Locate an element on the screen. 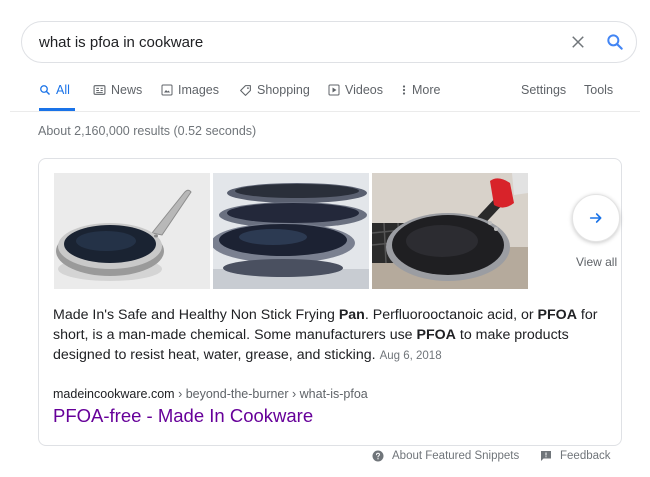 This screenshot has width=650, height=477. tab-more: More is located at coordinates (420, 90).